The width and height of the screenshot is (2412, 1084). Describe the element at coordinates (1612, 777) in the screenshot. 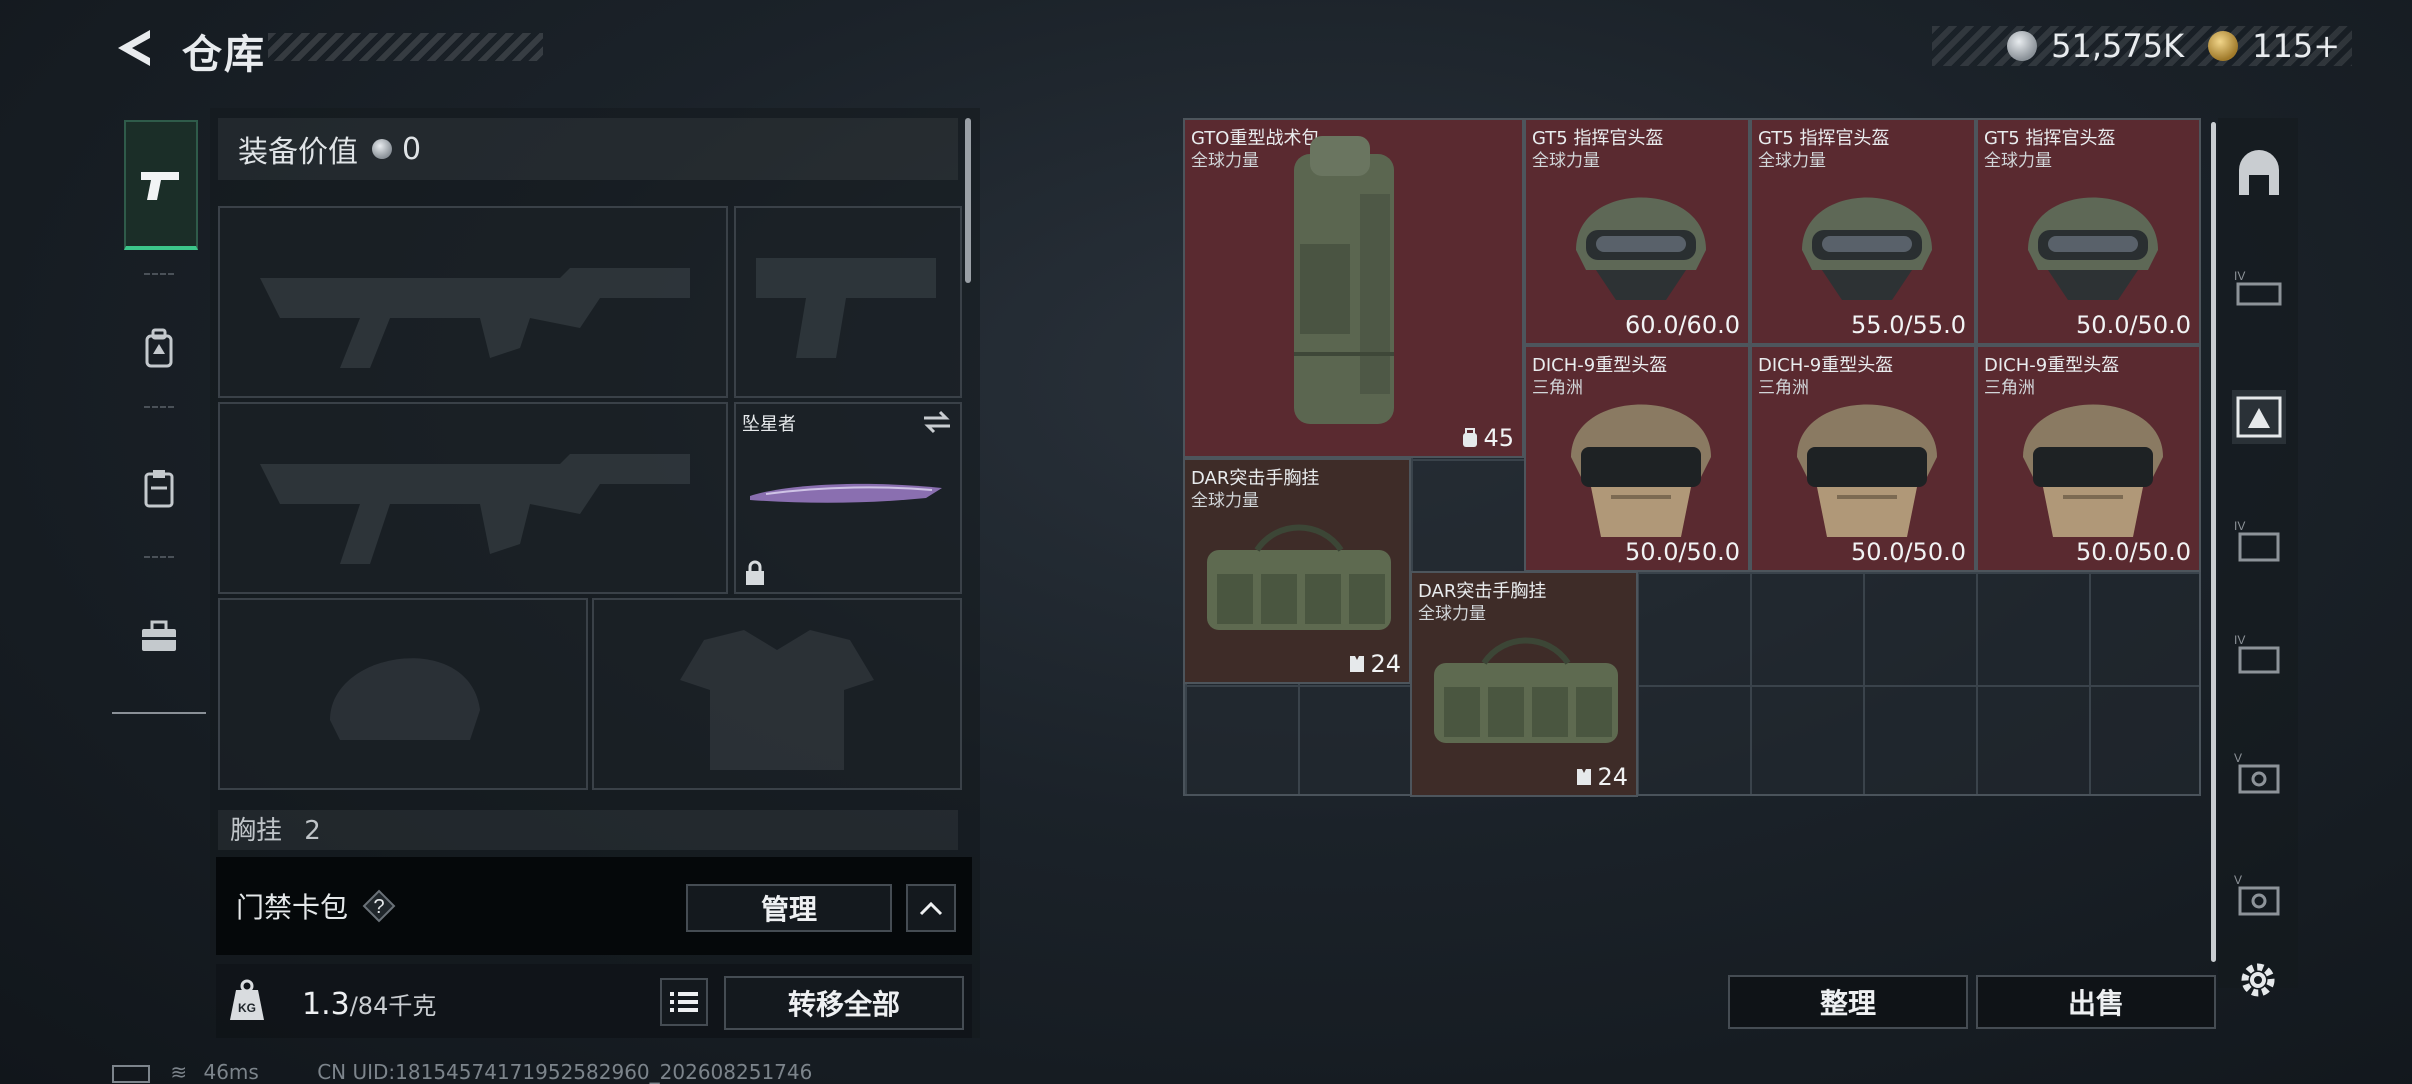

I see `item-value: 24` at that location.